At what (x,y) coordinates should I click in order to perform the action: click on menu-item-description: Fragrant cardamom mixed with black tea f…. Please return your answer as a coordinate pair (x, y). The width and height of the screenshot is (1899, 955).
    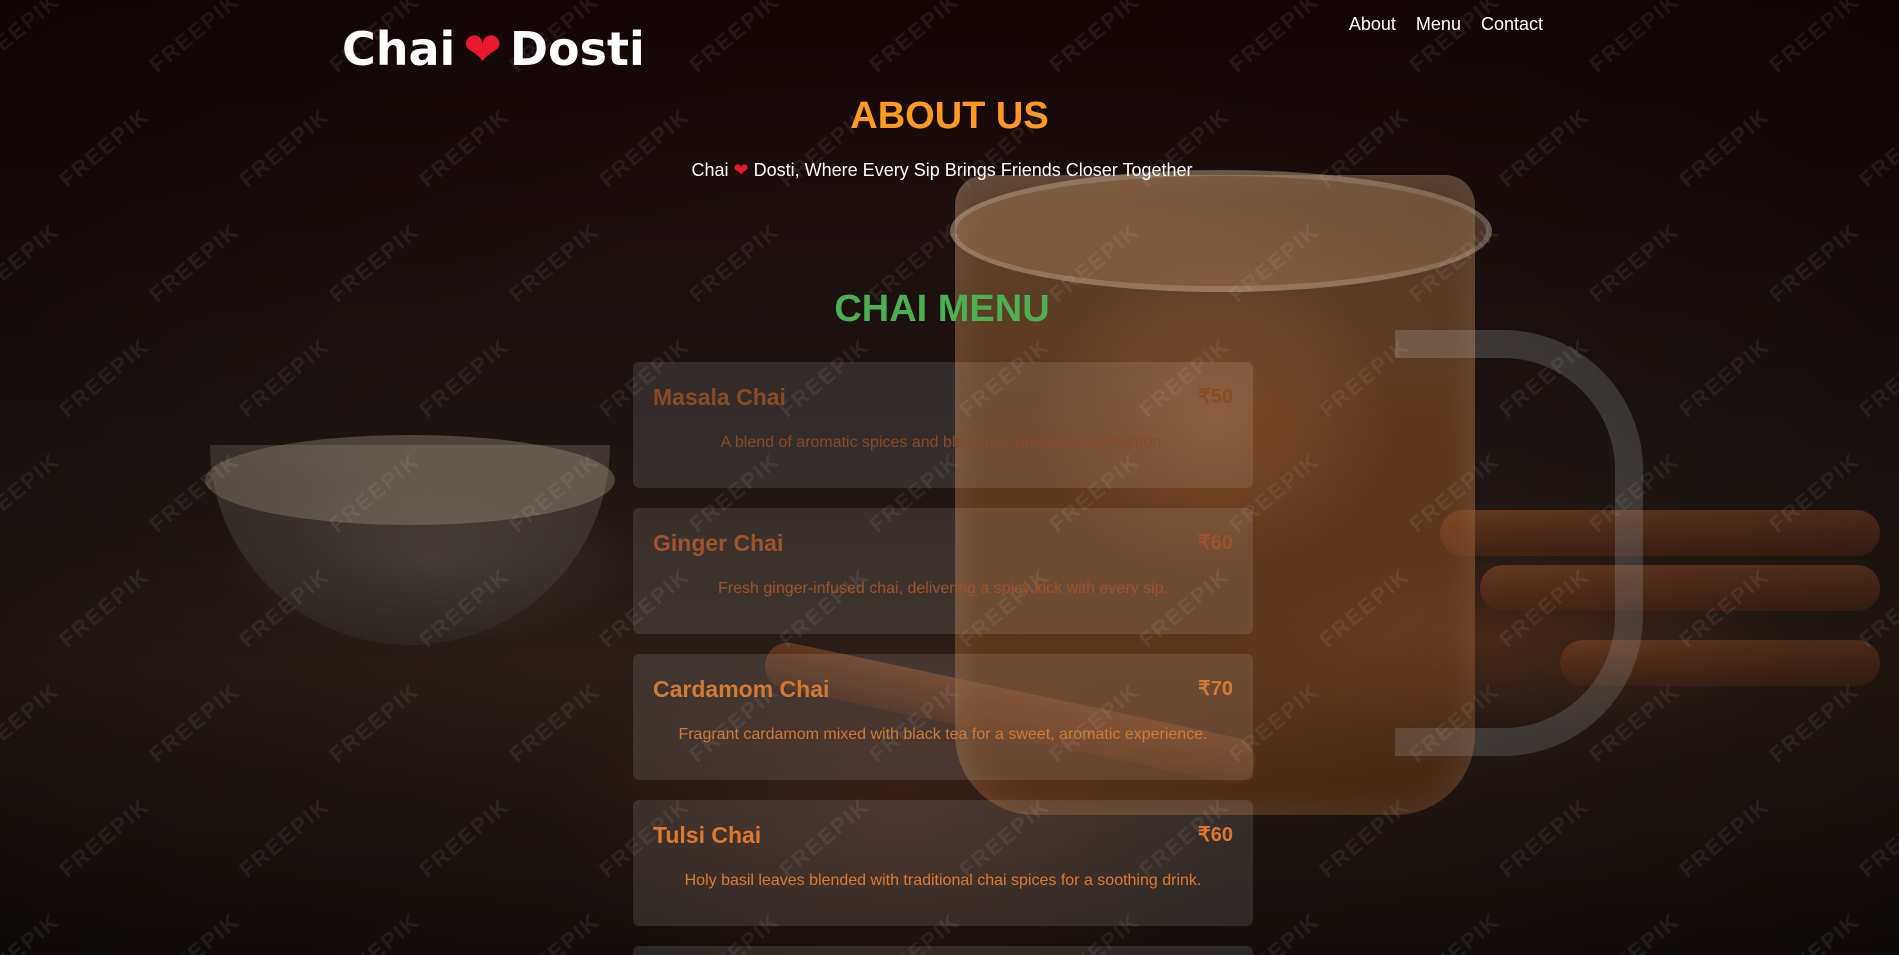
    Looking at the image, I should click on (943, 734).